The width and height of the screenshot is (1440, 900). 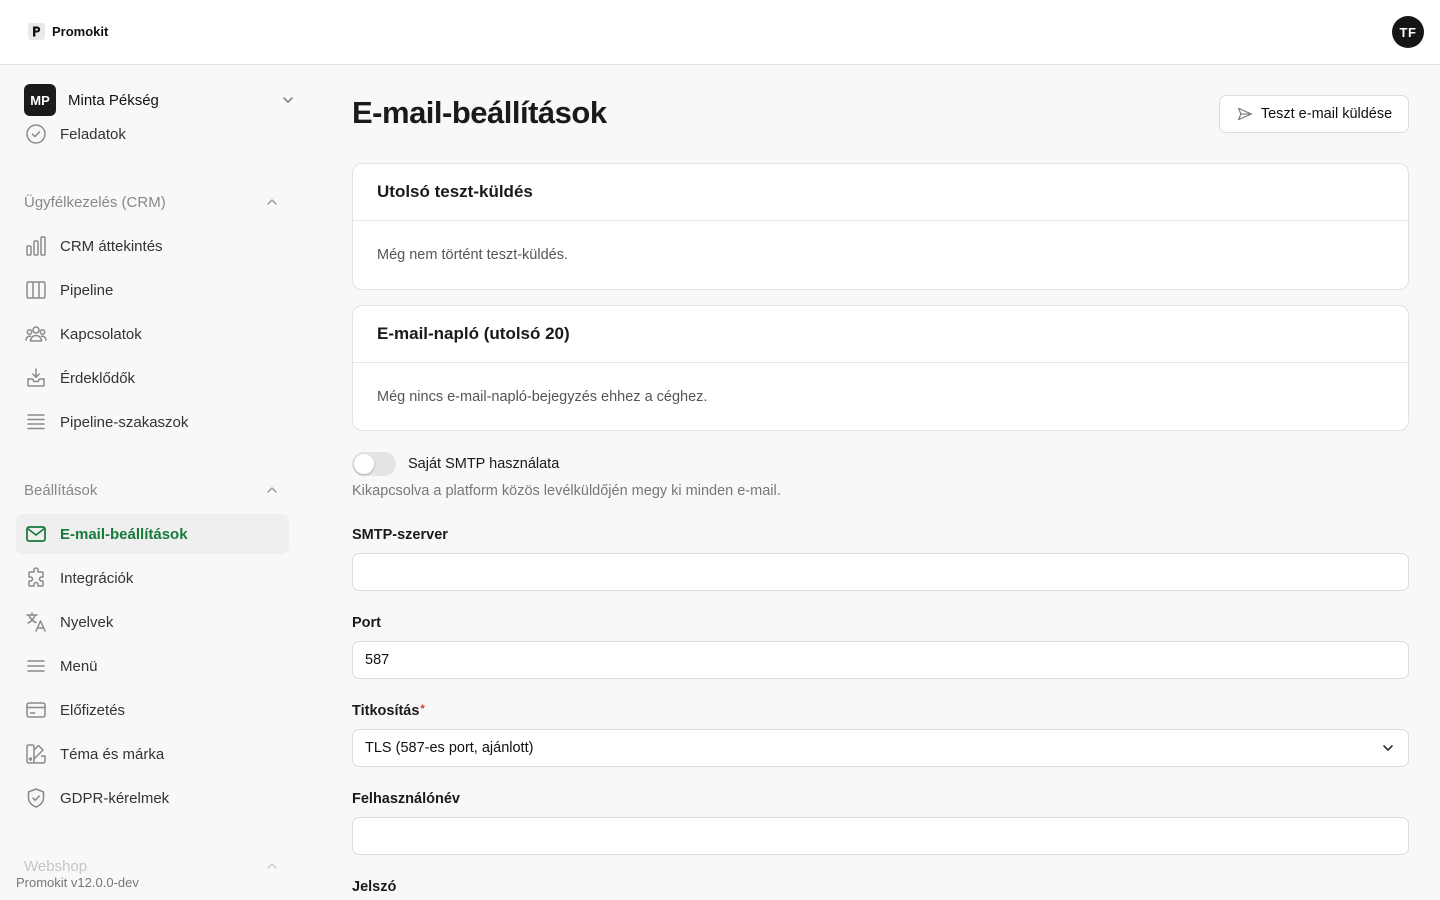 I want to click on section-title: Webshop, so click(x=56, y=866).